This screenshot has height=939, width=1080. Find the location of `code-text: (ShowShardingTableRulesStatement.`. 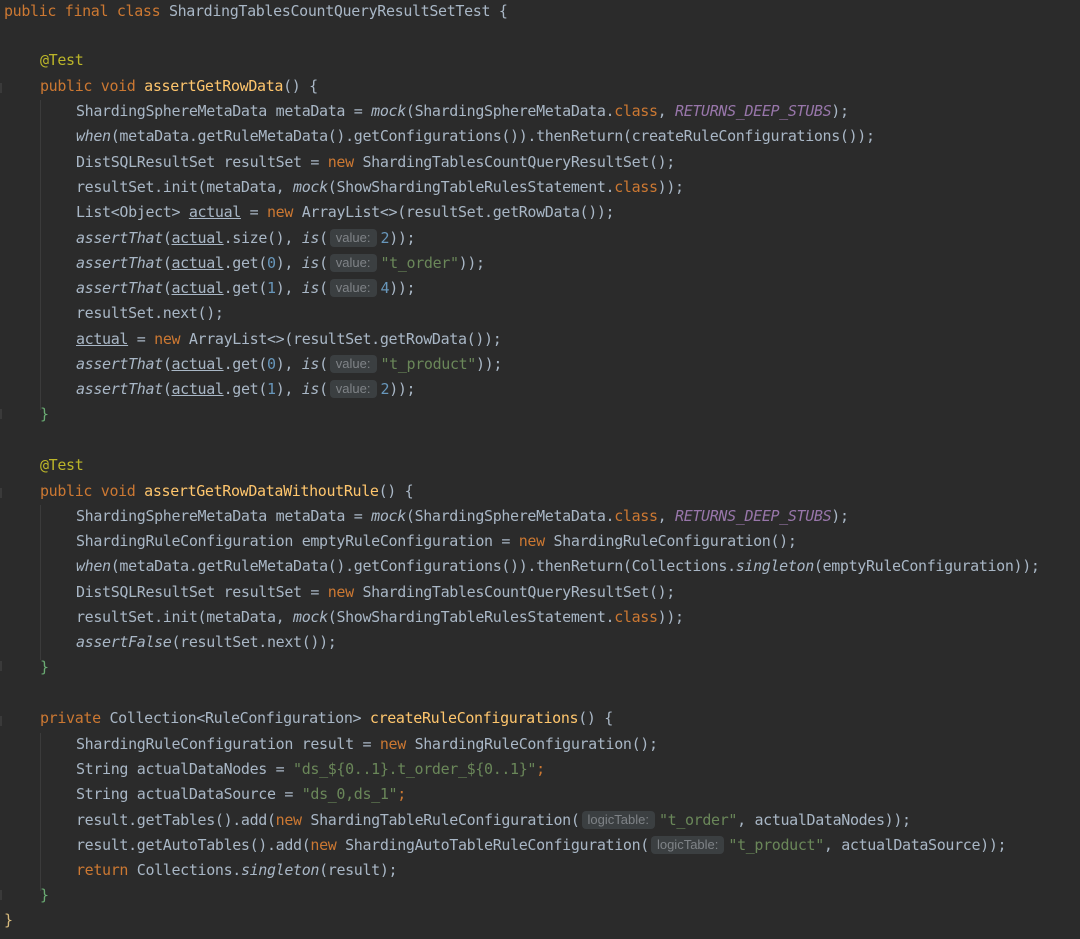

code-text: (ShowShardingTableRulesStatement. is located at coordinates (471, 617).